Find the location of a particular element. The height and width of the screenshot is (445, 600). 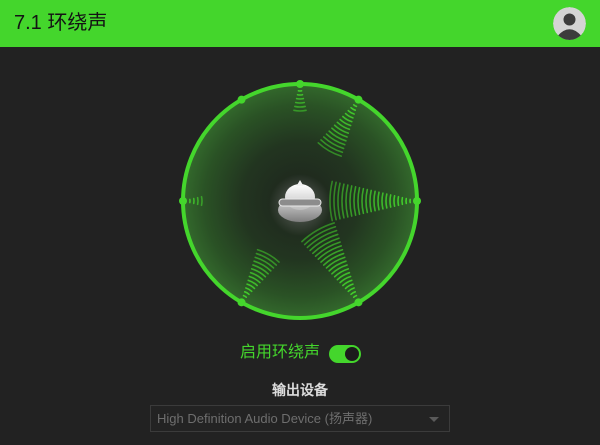

user-avatar-icon is located at coordinates (569, 23).